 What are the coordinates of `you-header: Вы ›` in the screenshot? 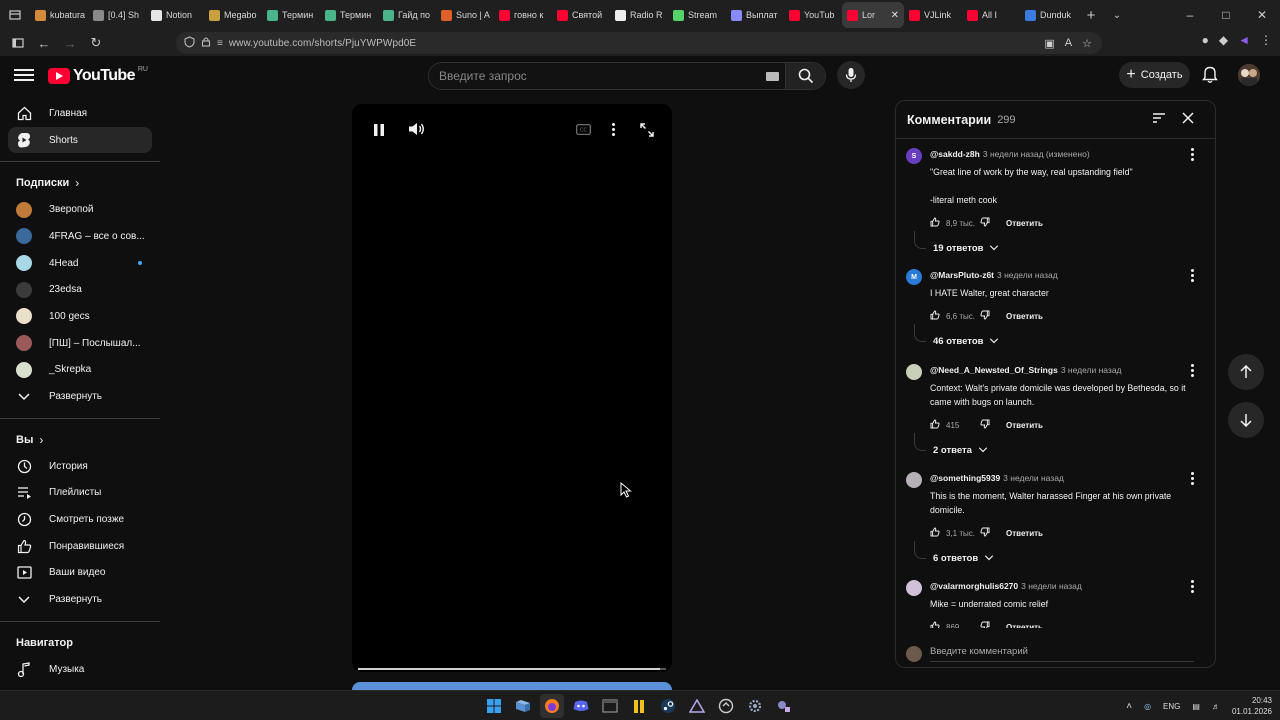 It's located at (80, 440).